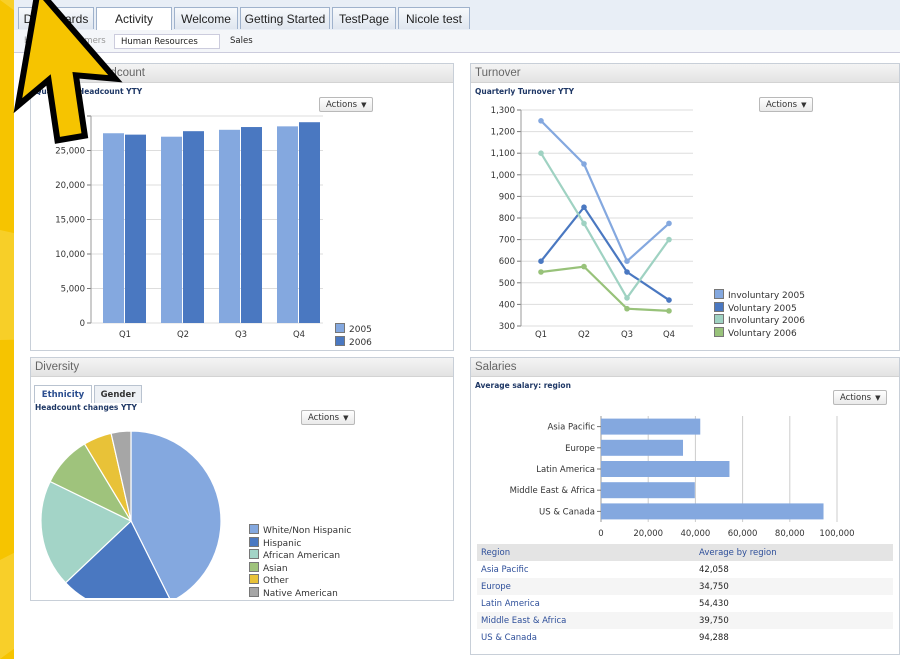 This screenshot has width=900, height=659. What do you see at coordinates (665, 469) in the screenshot?
I see `bar-Latin America` at bounding box center [665, 469].